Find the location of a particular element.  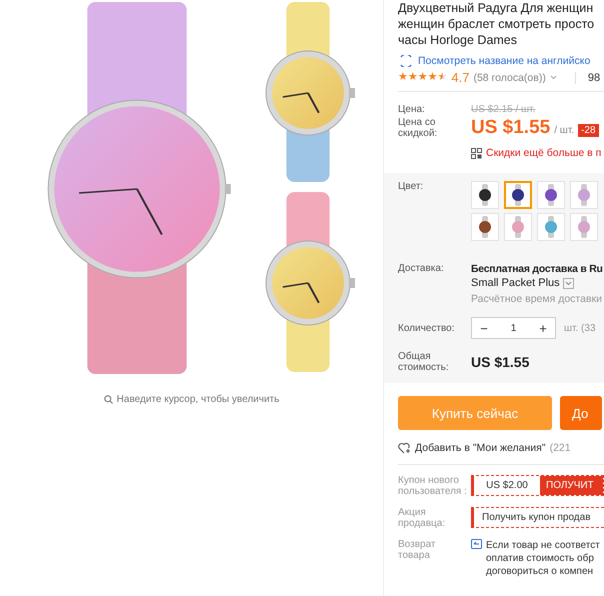

quantity-stepper: − 1 + is located at coordinates (513, 328).